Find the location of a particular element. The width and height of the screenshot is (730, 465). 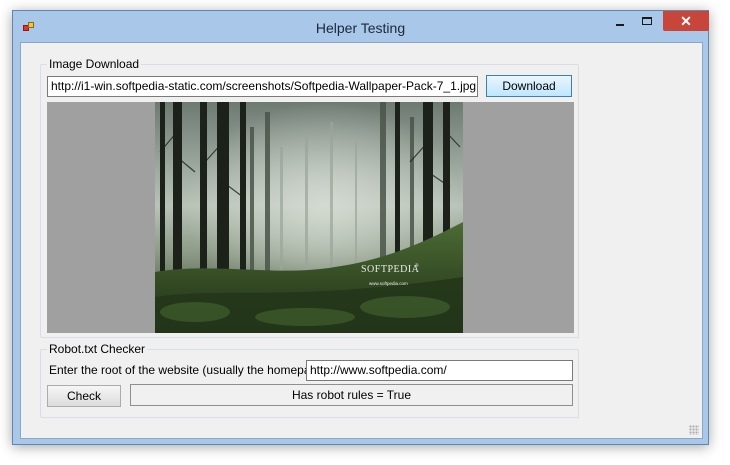

website-root-input: http://www.softpedia.com/ is located at coordinates (439, 370).